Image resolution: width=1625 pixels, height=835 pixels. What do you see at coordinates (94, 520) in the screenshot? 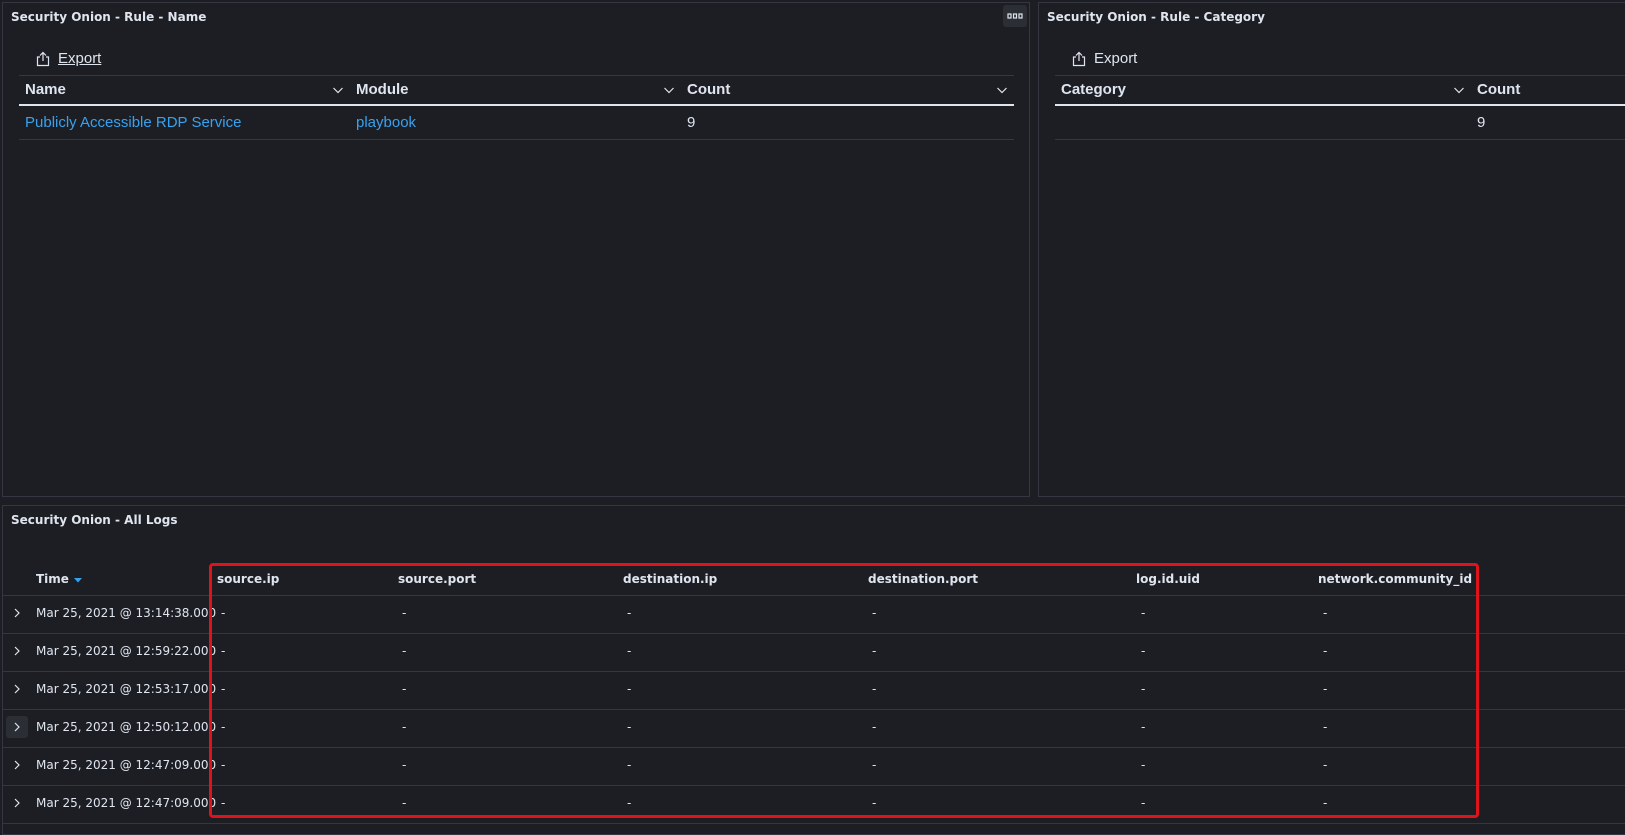
I see `panel-title: Security Onion - All Logs` at bounding box center [94, 520].